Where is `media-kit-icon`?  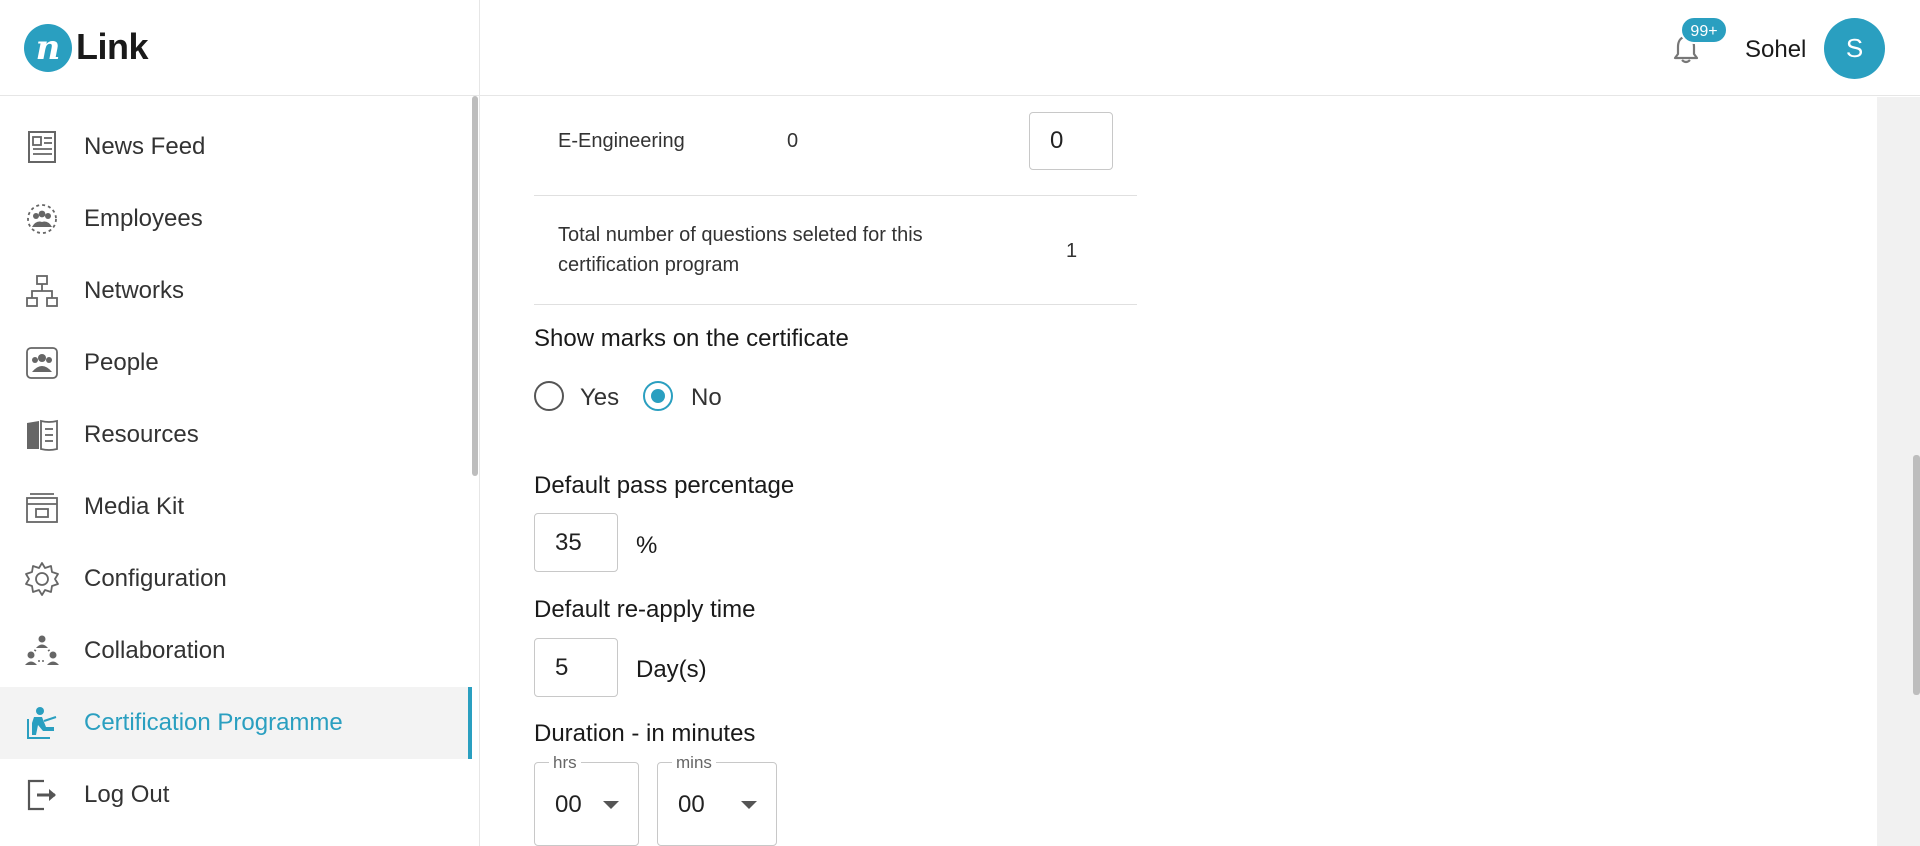 media-kit-icon is located at coordinates (42, 508).